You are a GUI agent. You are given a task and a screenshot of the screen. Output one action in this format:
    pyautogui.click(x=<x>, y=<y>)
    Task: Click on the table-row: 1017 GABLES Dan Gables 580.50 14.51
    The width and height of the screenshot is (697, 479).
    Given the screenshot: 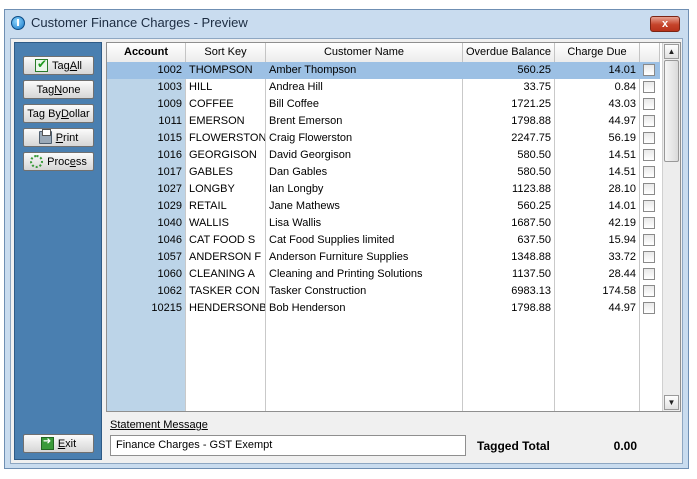 What is the action you would take?
    pyautogui.click(x=383, y=172)
    